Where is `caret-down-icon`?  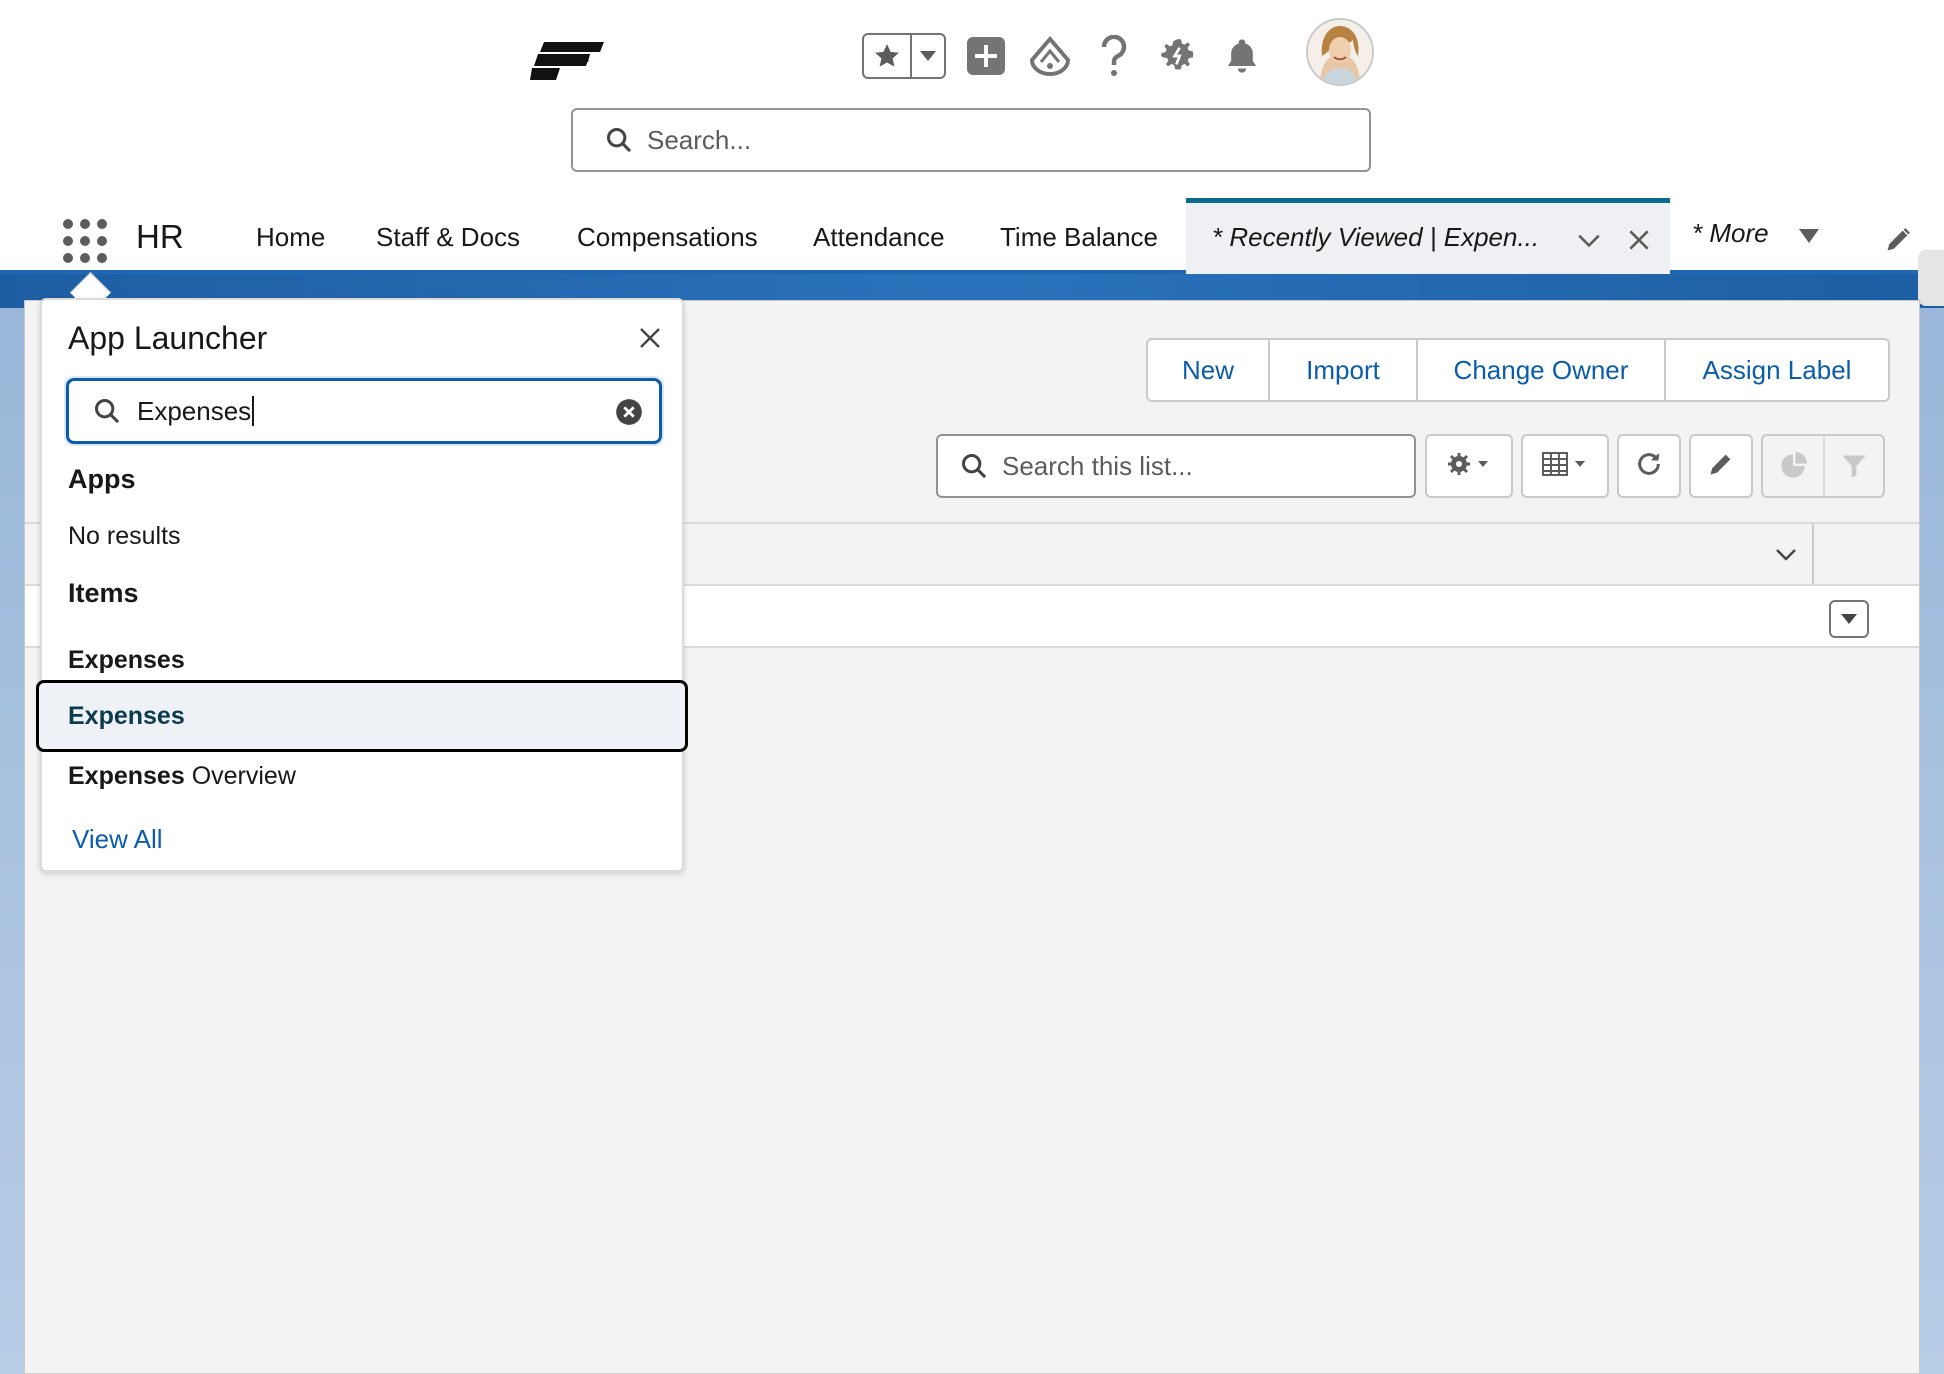
caret-down-icon is located at coordinates (1809, 238).